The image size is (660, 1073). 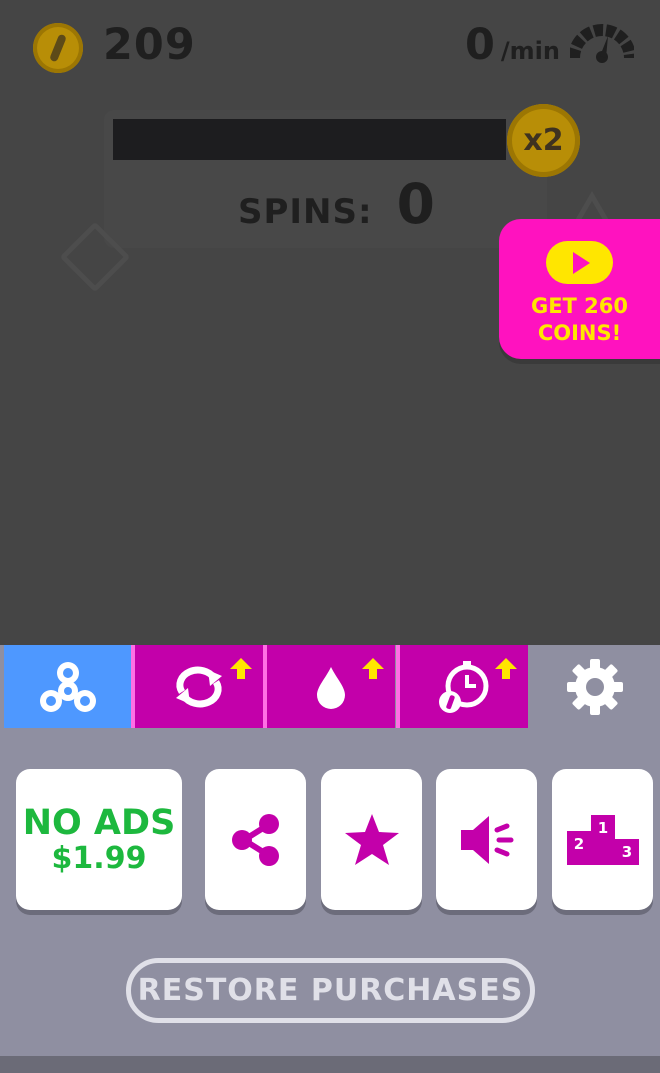 I want to click on share-button, so click(x=255, y=839).